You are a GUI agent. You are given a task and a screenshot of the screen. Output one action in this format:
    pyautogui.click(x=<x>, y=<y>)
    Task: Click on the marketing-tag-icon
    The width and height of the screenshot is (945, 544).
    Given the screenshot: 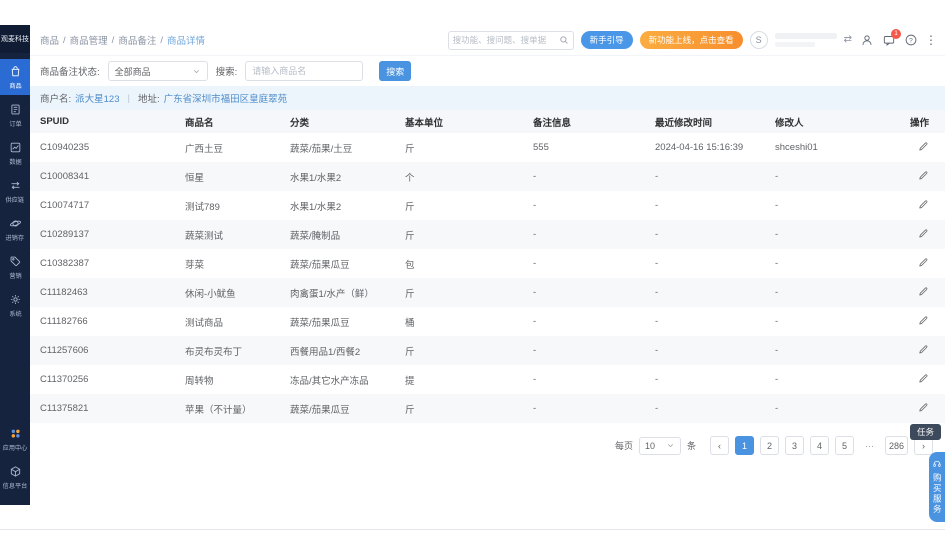 What is the action you would take?
    pyautogui.click(x=15, y=261)
    